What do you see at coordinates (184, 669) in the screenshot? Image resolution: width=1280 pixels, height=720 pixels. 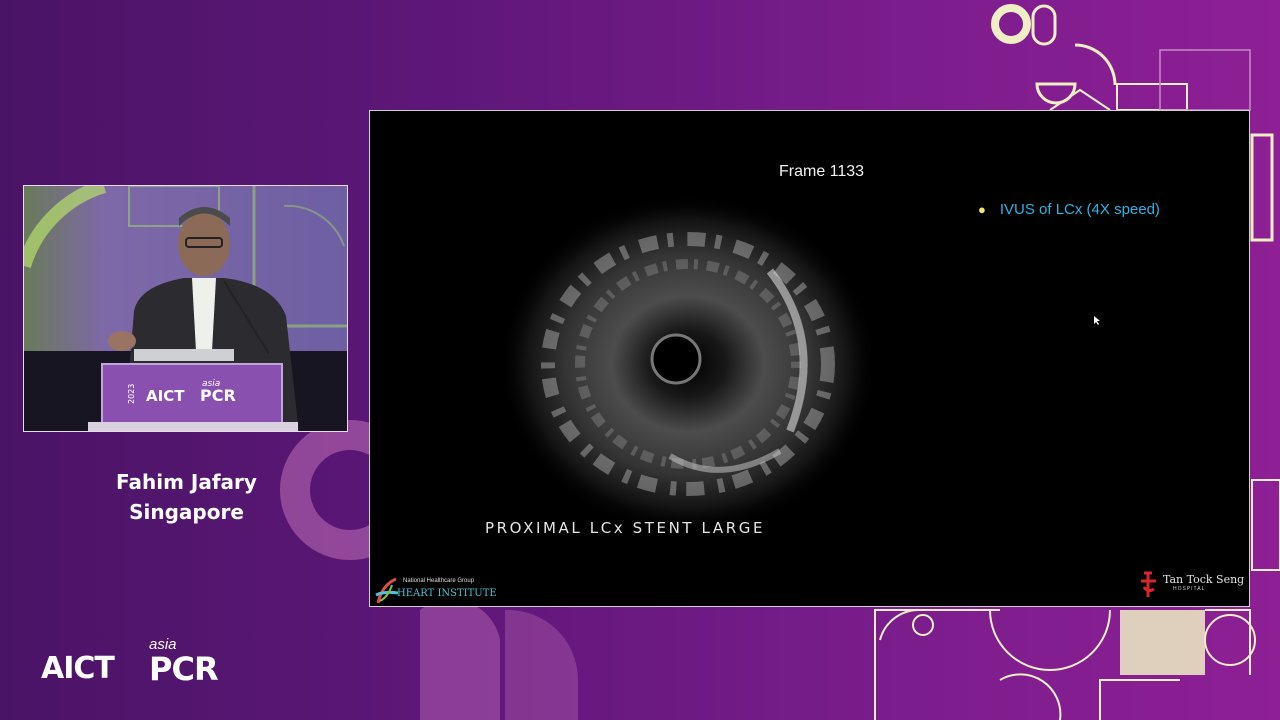 I see `event-logo-pcr: PCR` at bounding box center [184, 669].